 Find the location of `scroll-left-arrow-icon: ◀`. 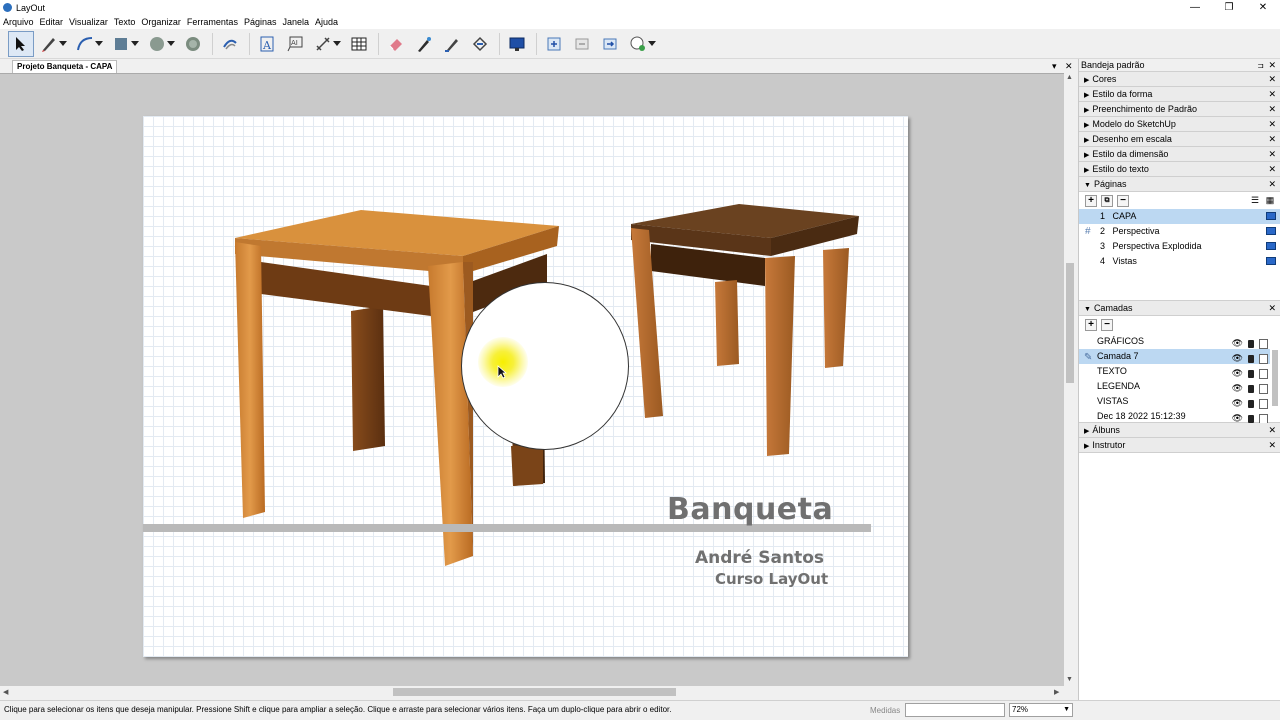

scroll-left-arrow-icon: ◀ is located at coordinates (5, 692).